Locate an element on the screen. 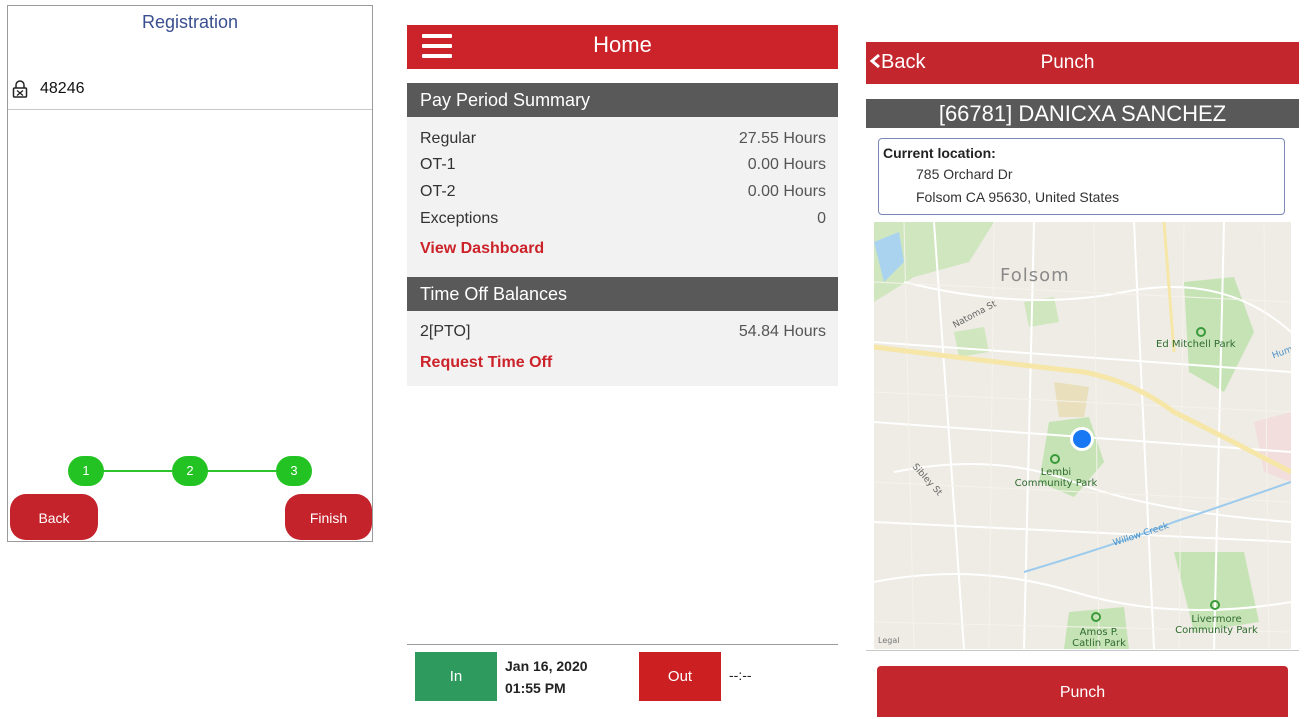 Image resolution: width=1306 pixels, height=719 pixels. punch-out-time: --:-- is located at coordinates (740, 675).